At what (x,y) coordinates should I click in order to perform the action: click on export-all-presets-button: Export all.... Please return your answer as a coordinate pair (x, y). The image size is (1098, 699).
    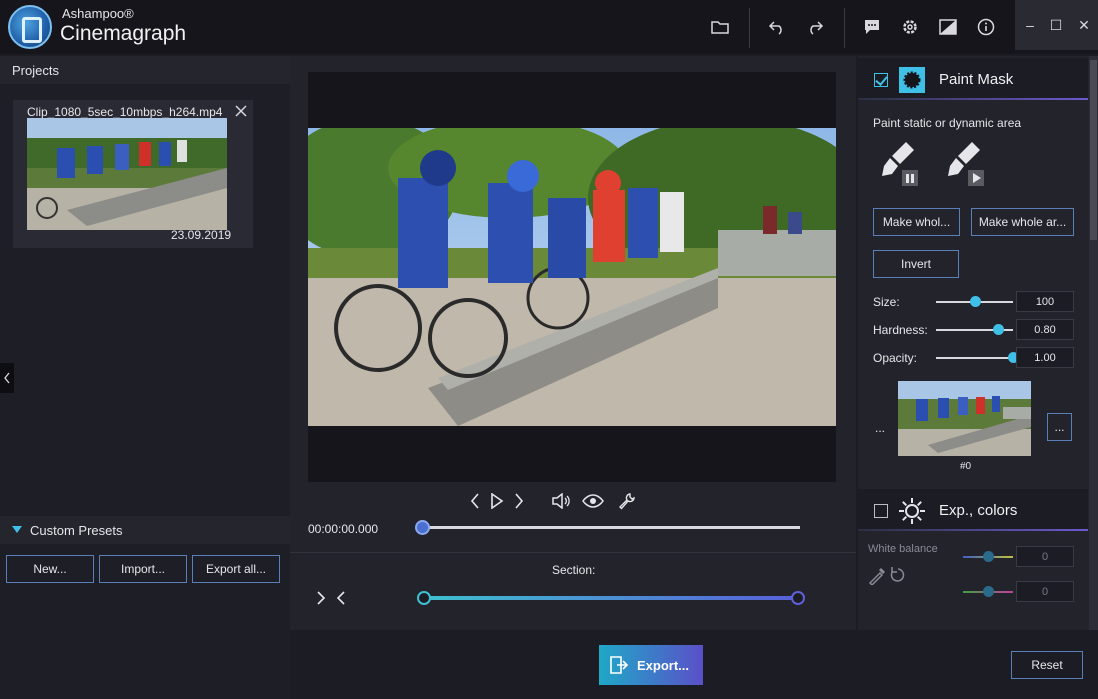
    Looking at the image, I should click on (236, 569).